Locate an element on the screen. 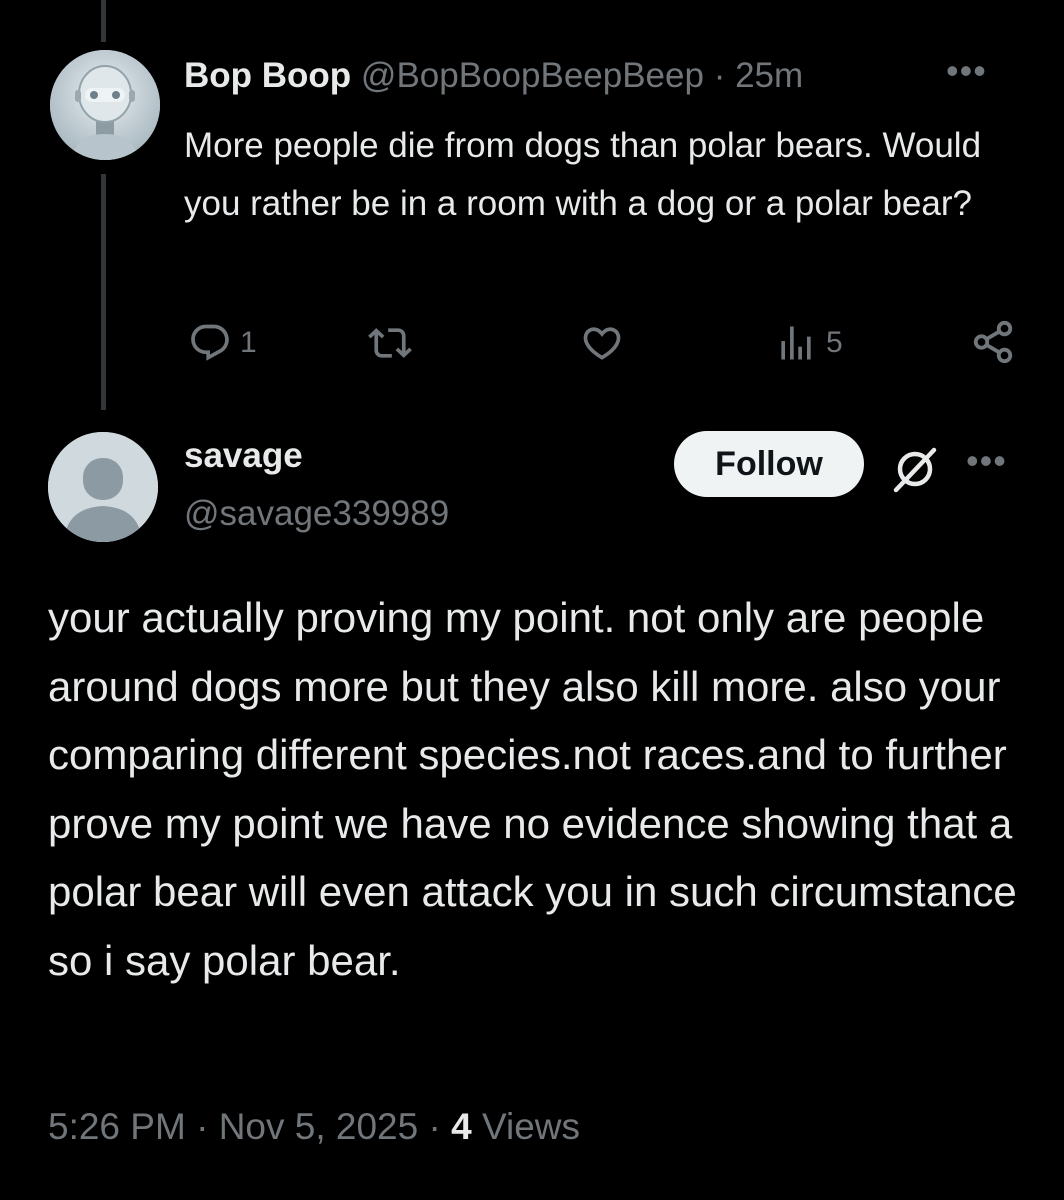 The image size is (1064, 1200). more-options-button: ••• is located at coordinates (966, 71).